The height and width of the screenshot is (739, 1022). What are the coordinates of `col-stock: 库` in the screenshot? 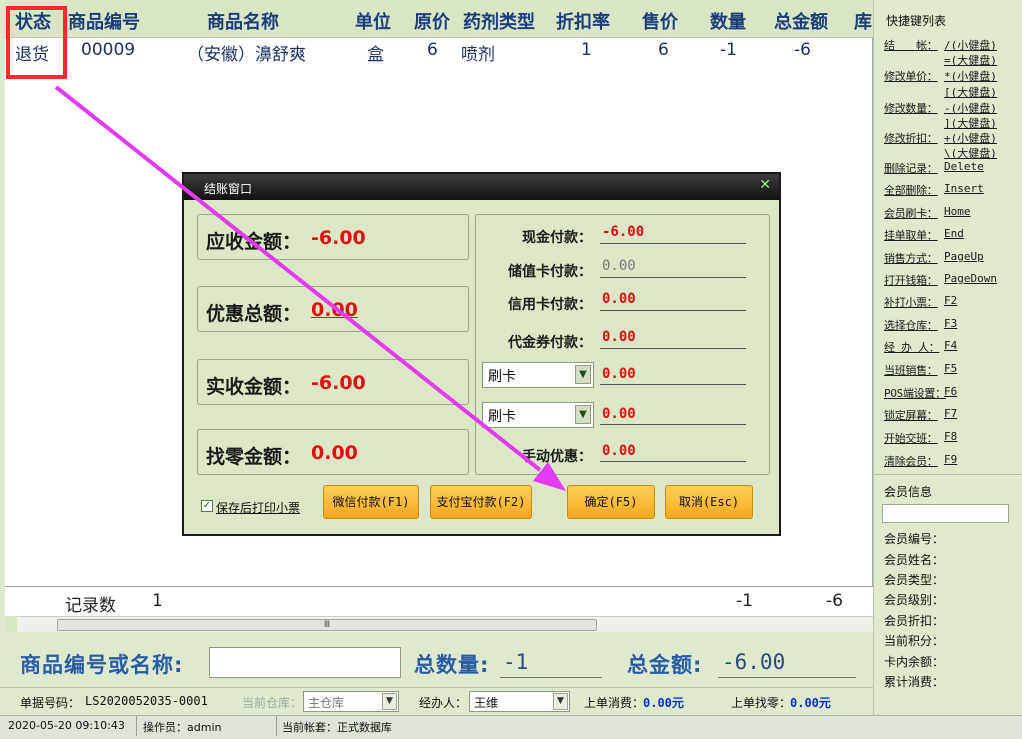 It's located at (863, 21).